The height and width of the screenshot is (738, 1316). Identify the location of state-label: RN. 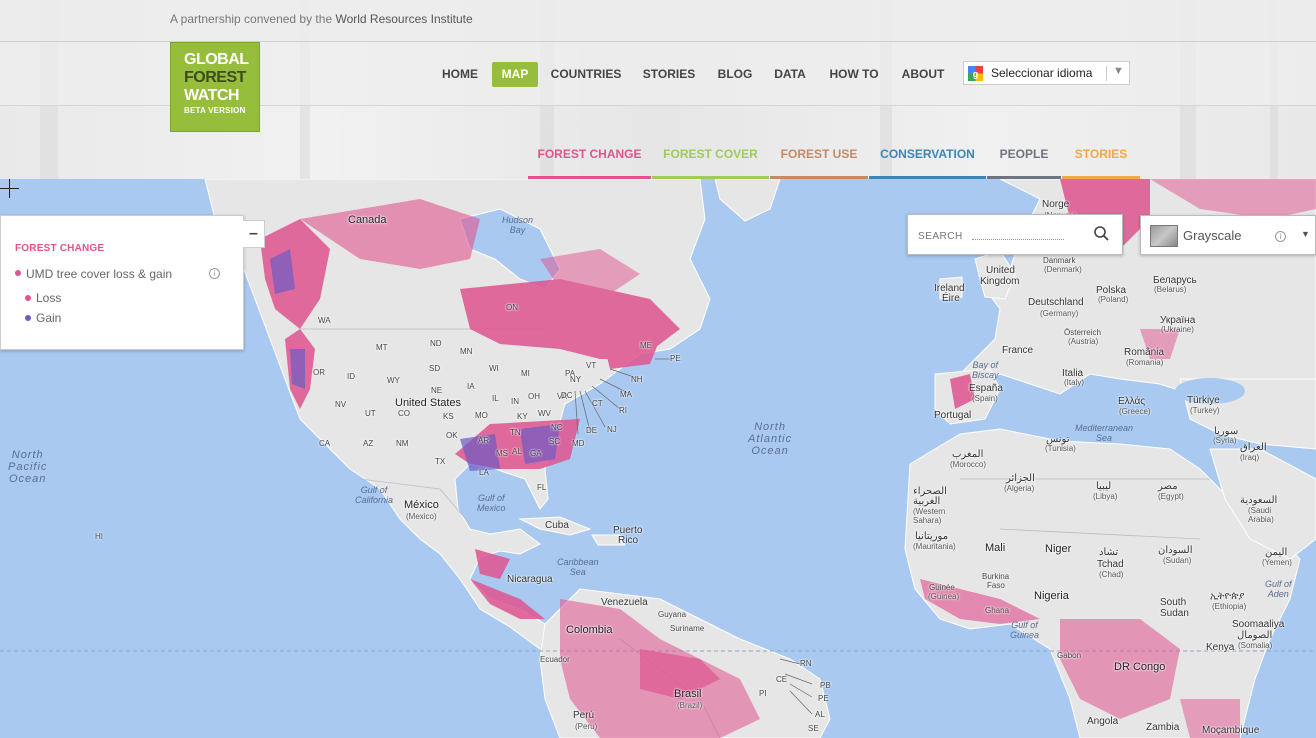
(806, 663).